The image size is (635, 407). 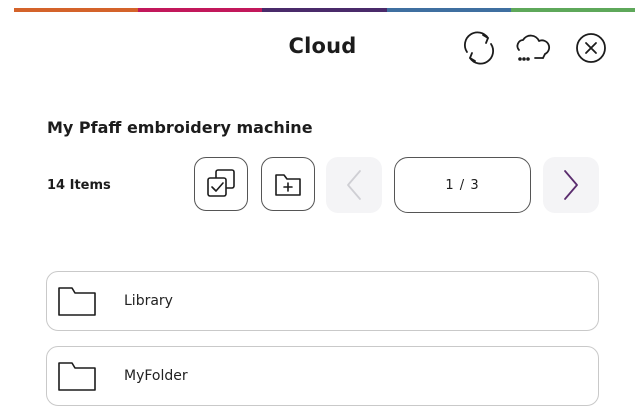 What do you see at coordinates (156, 376) in the screenshot?
I see `list-item-label: MyFolder` at bounding box center [156, 376].